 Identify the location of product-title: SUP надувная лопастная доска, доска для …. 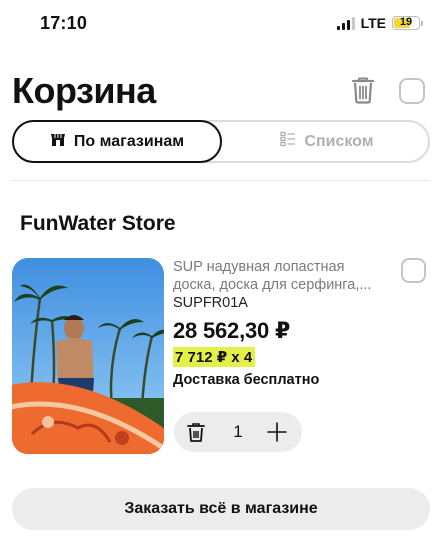
(280, 276).